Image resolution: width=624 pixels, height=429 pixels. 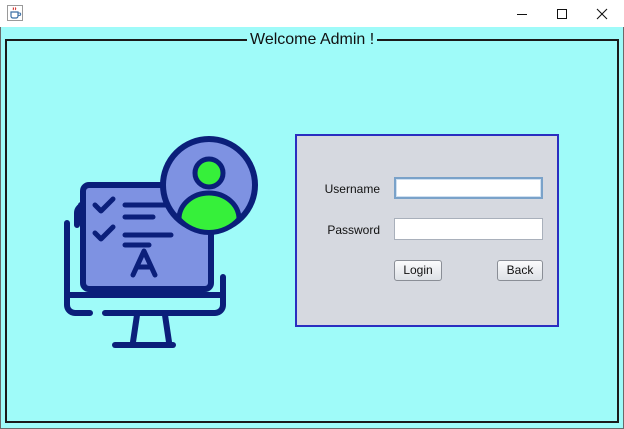 I want to click on password-field, so click(x=468, y=229).